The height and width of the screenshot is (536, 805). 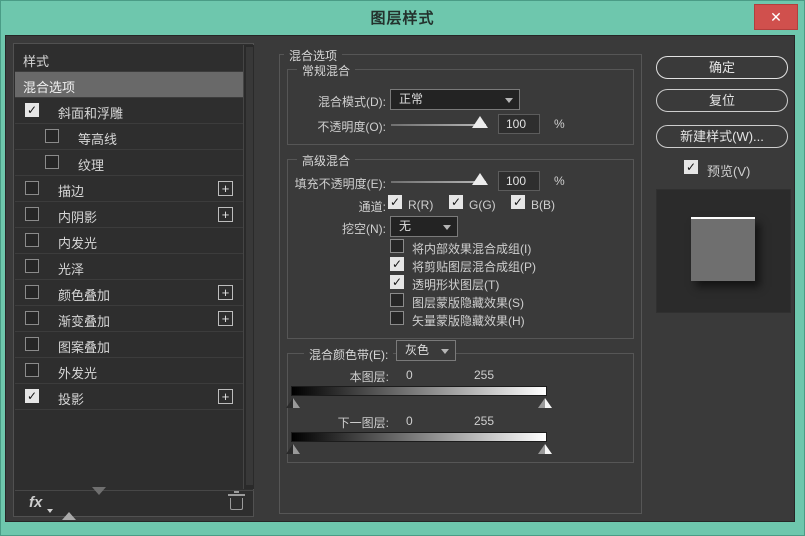 I want to click on blend-clipped-checkbox, so click(x=397, y=264).